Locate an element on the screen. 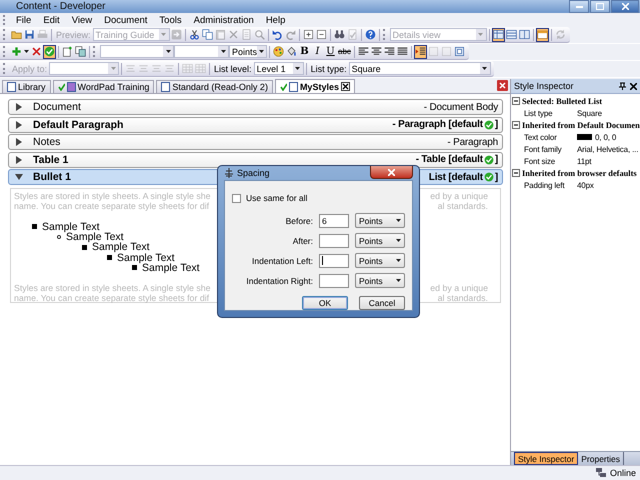 This screenshot has height=480, width=640. field-label: Before: is located at coordinates (298, 221).